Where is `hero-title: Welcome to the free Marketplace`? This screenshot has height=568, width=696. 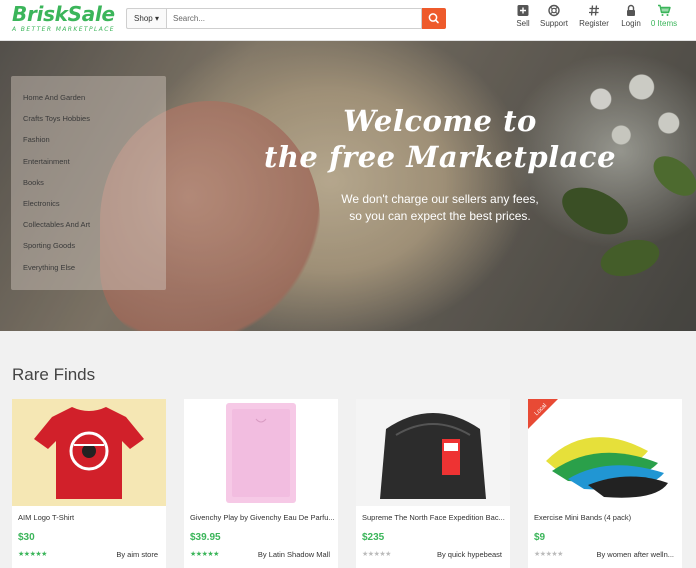
hero-title: Welcome to the free Marketplace is located at coordinates (440, 139).